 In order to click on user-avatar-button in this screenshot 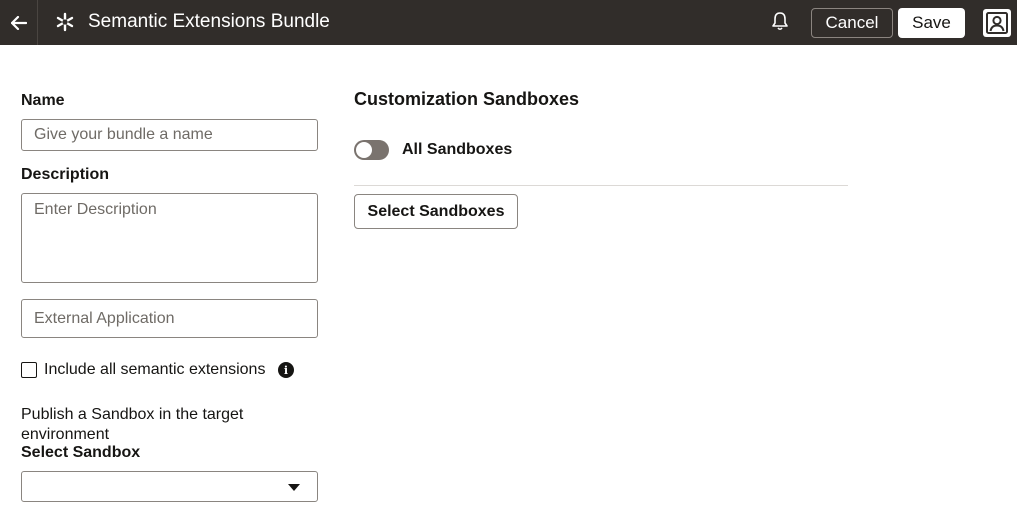, I will do `click(997, 23)`.